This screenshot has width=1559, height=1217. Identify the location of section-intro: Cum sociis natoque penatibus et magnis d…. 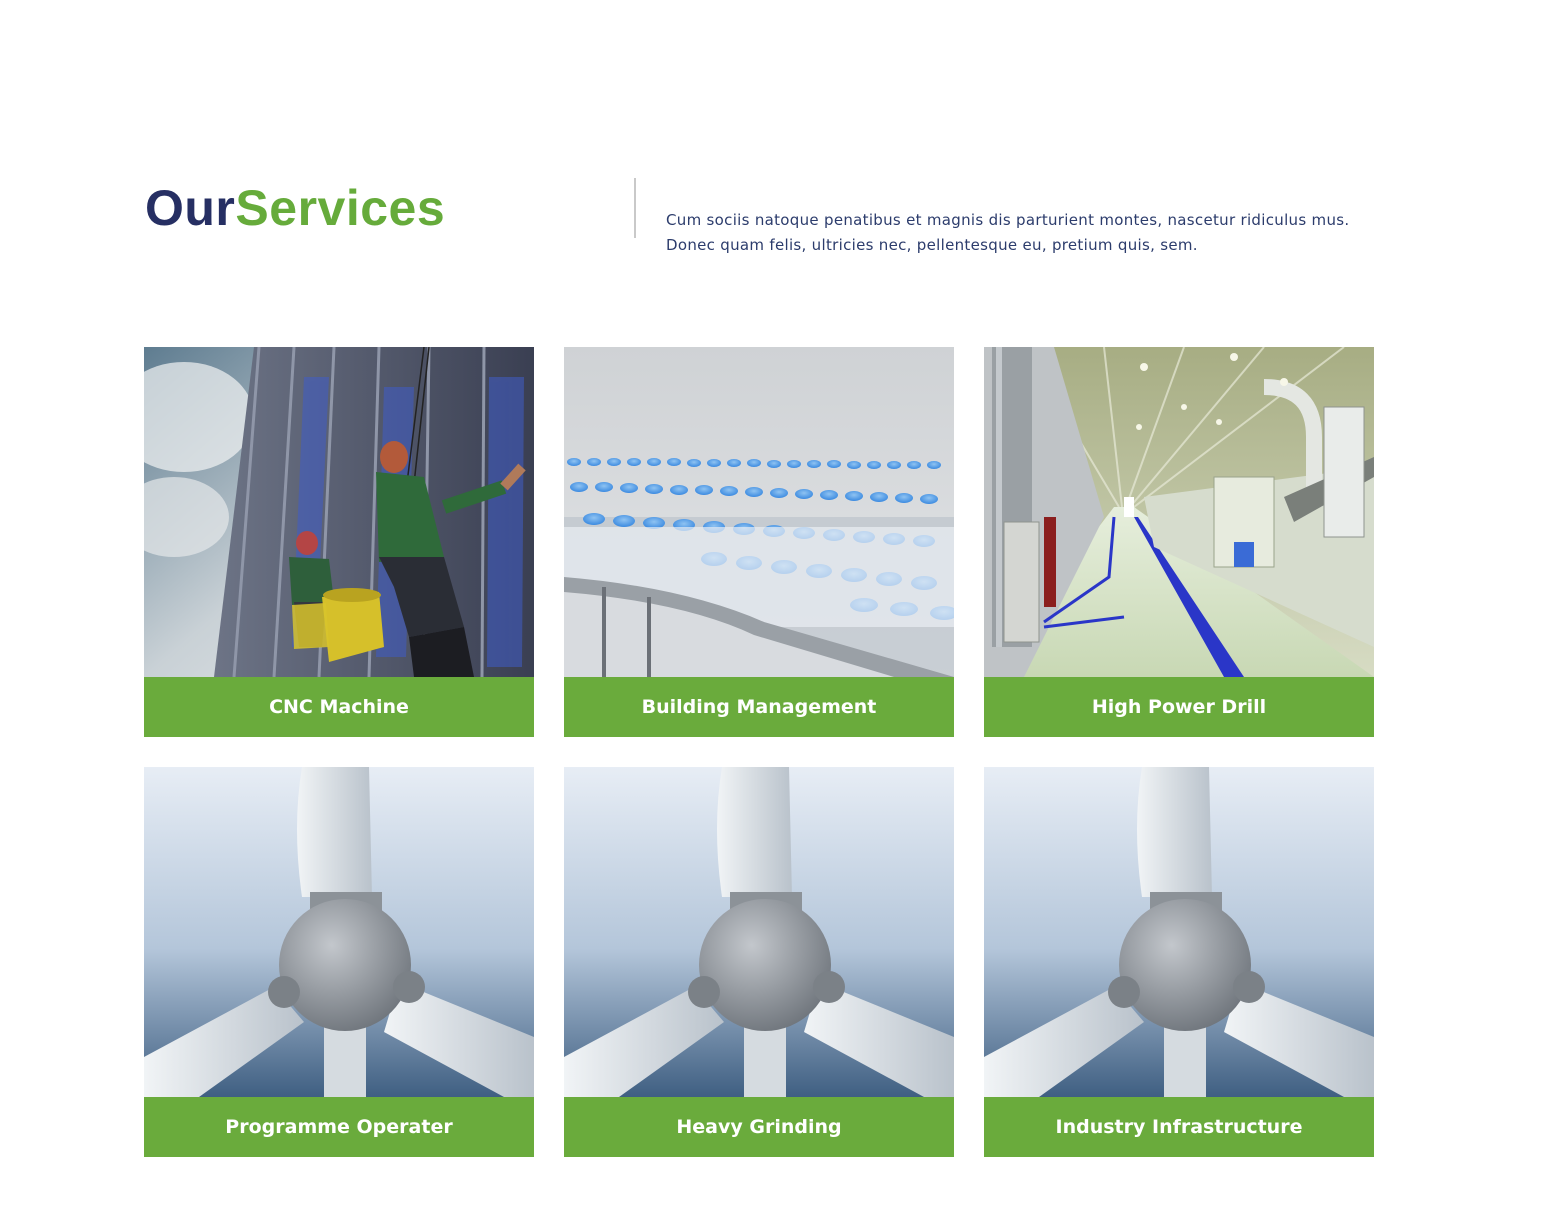
(1008, 232).